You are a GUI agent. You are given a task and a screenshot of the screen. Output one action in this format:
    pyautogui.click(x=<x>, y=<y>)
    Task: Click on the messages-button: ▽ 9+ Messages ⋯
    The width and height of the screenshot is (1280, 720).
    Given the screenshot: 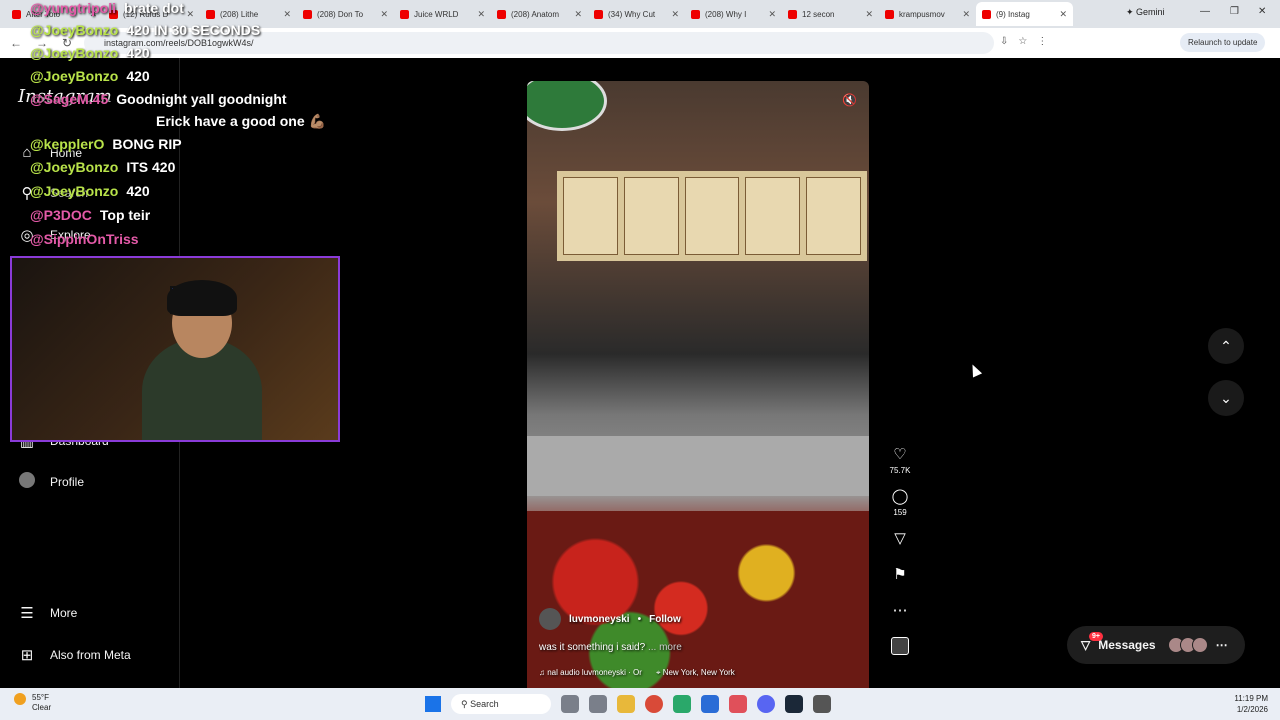 What is the action you would take?
    pyautogui.click(x=1156, y=645)
    